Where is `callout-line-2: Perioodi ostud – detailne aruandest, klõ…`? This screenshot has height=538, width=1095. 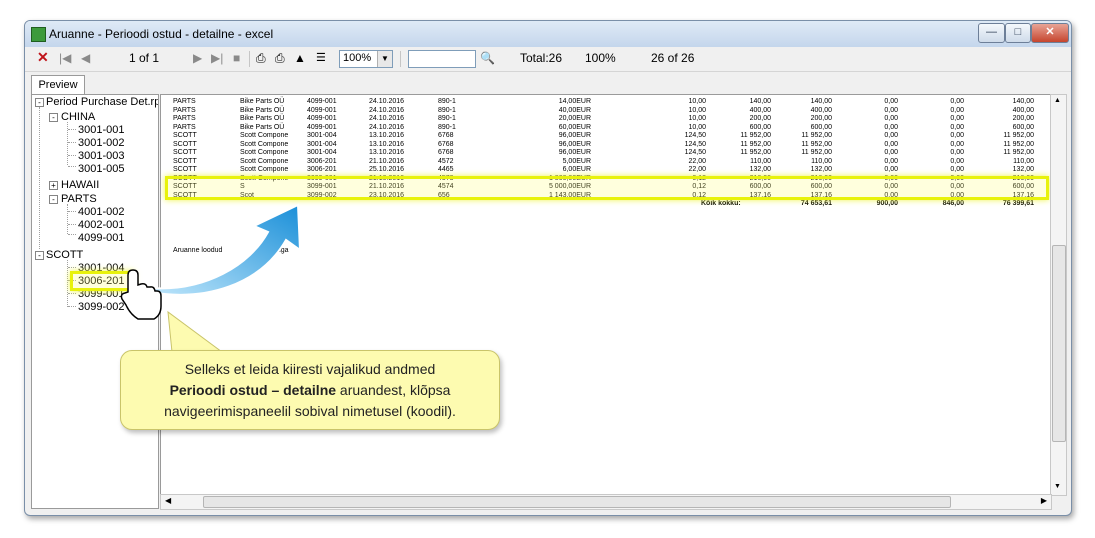
callout-line-2: Perioodi ostud – detailne aruandest, klõ… is located at coordinates (310, 390).